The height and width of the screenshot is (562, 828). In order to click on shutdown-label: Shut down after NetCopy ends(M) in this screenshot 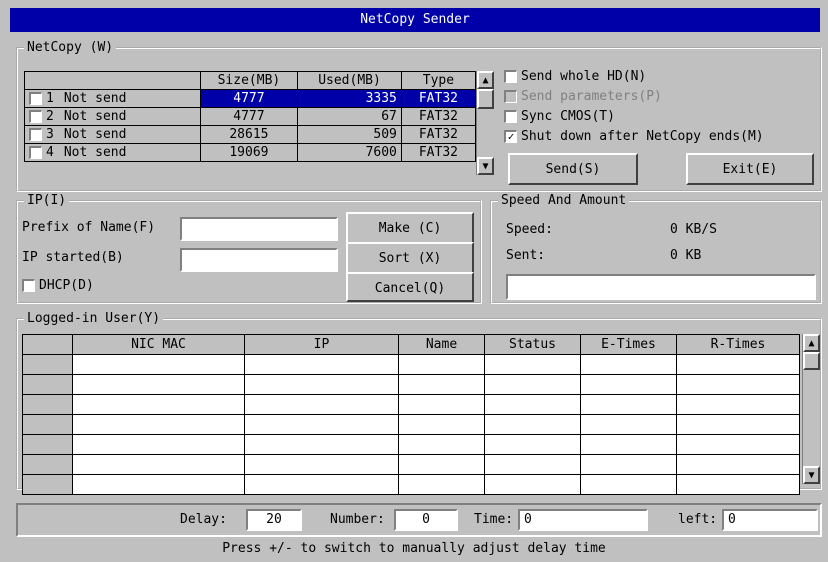, I will do `click(642, 136)`.